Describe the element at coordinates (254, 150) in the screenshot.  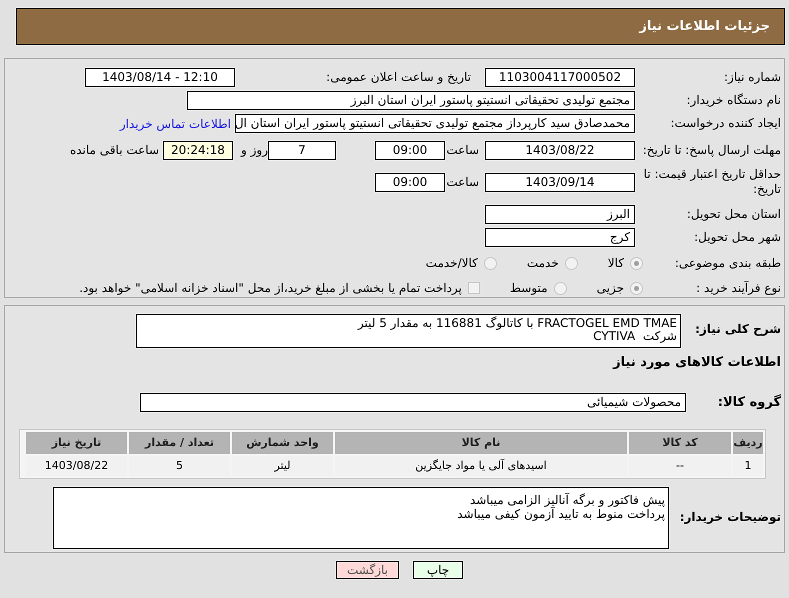
I see `days-label: روز و` at that location.